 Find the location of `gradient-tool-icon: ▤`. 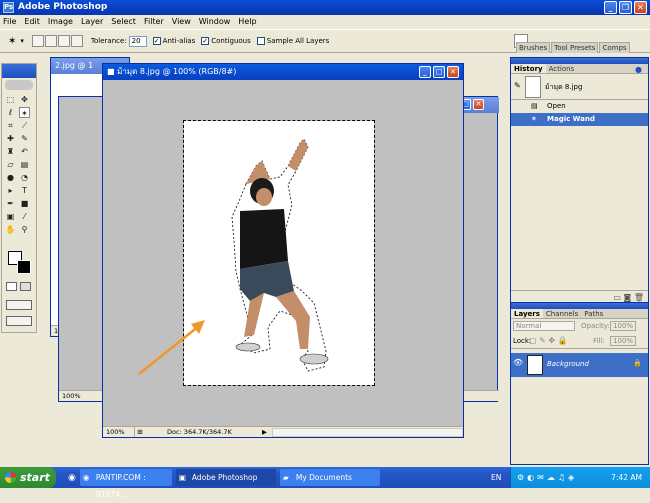

gradient-tool-icon: ▤ is located at coordinates (24, 164).